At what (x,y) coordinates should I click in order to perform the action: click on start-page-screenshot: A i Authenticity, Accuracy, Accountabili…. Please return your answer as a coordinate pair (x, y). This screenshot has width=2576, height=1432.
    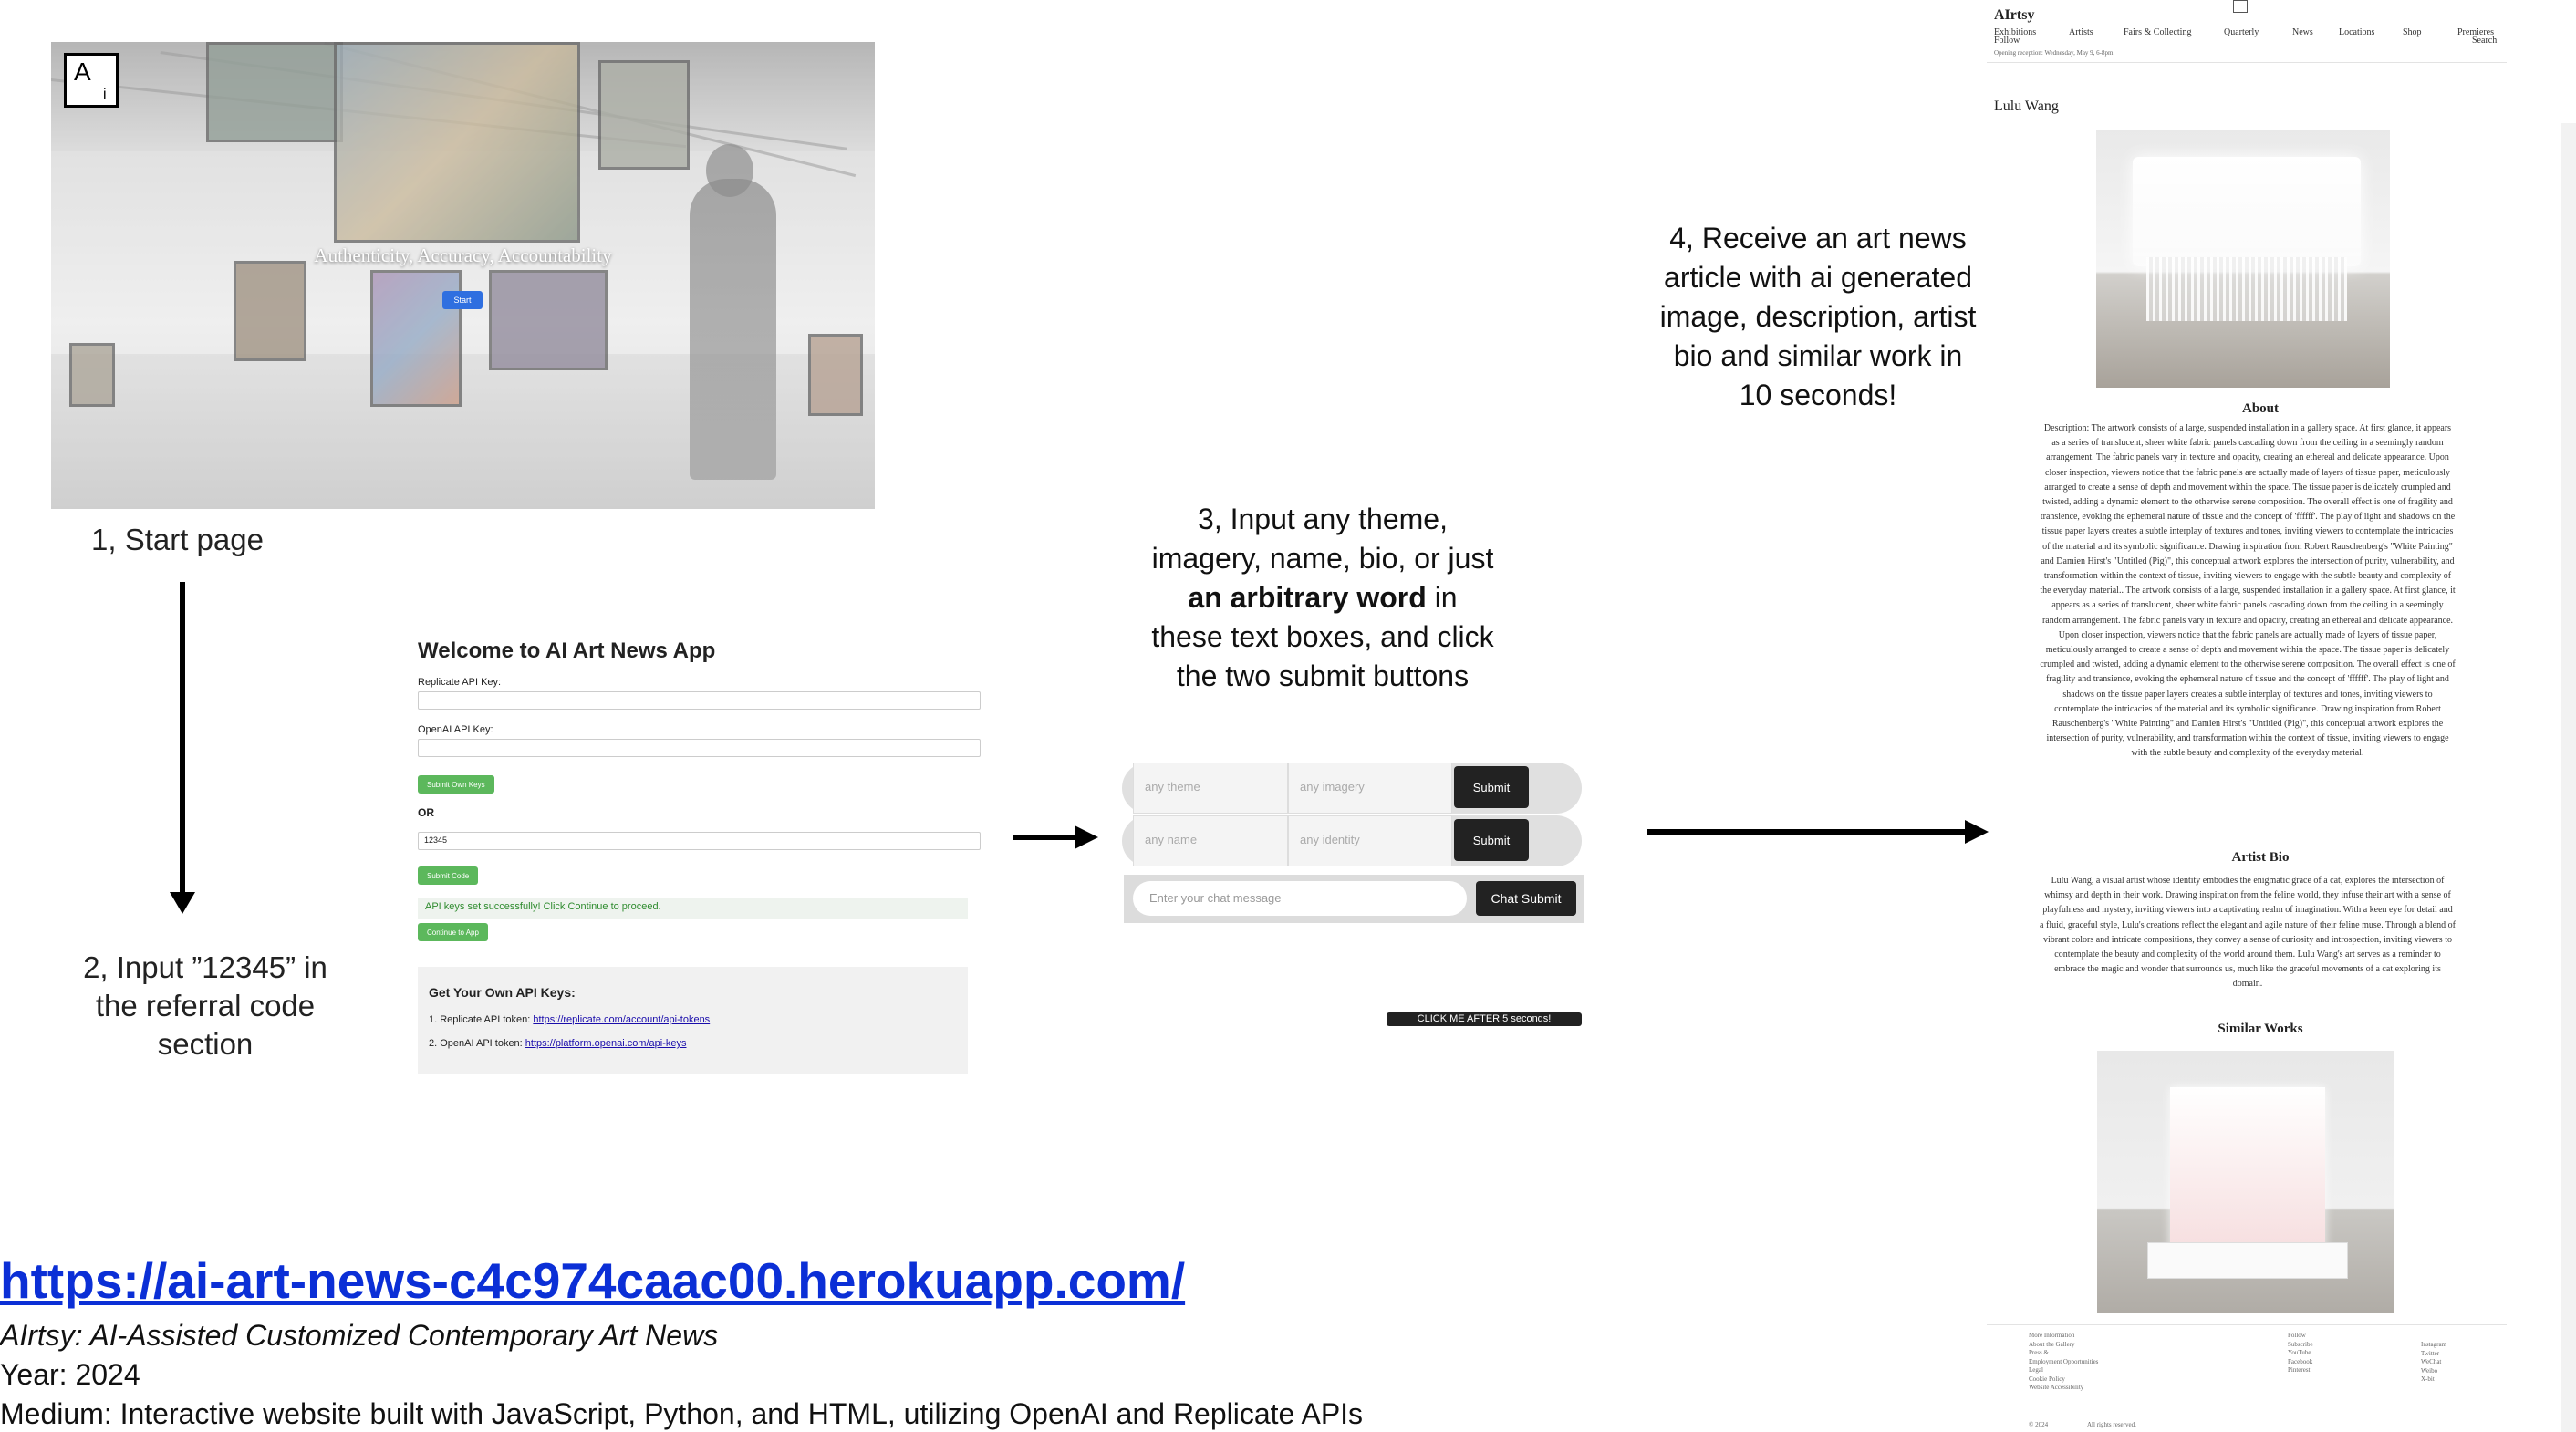
    Looking at the image, I should click on (463, 275).